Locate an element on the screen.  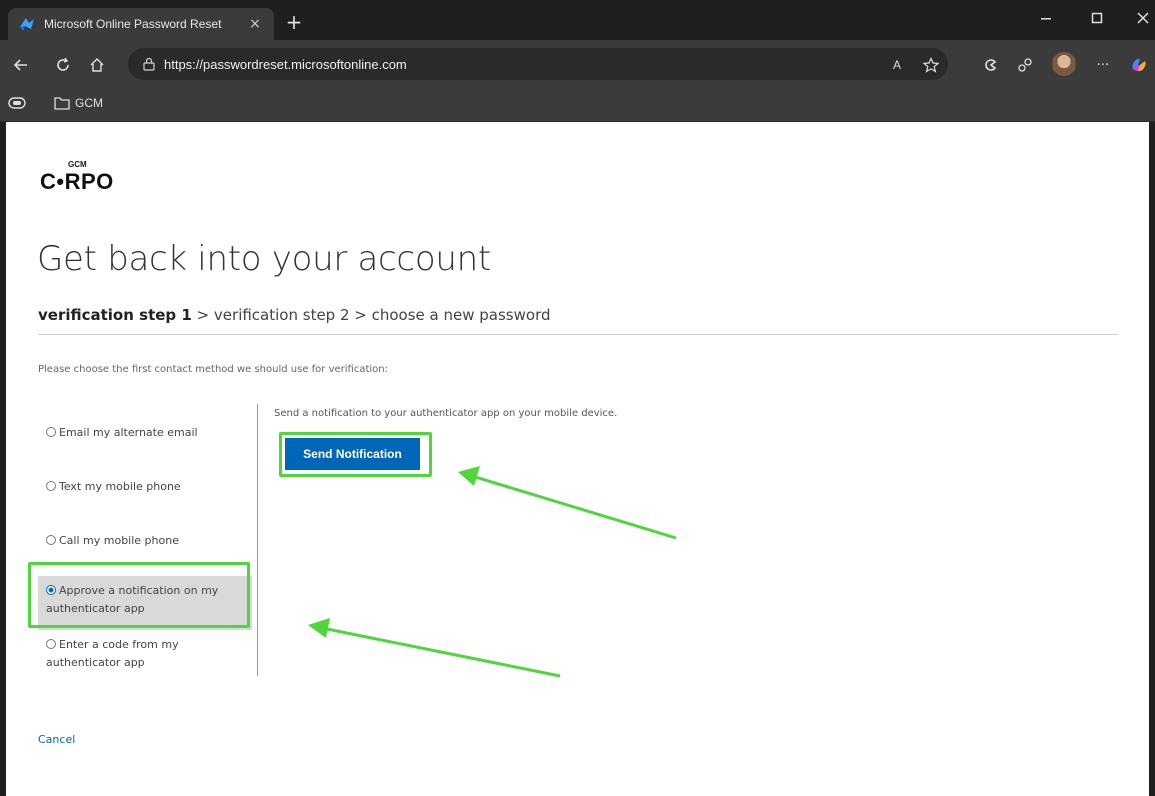
method-label: Text my mobile phone is located at coordinates (120, 486).